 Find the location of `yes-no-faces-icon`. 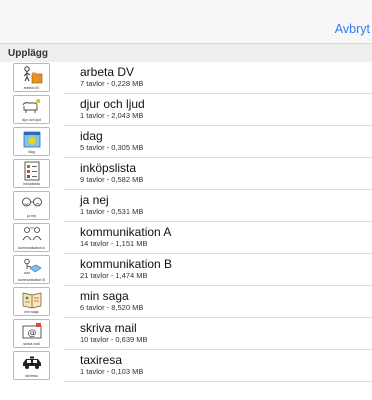

yes-no-faces-icon is located at coordinates (32, 202).